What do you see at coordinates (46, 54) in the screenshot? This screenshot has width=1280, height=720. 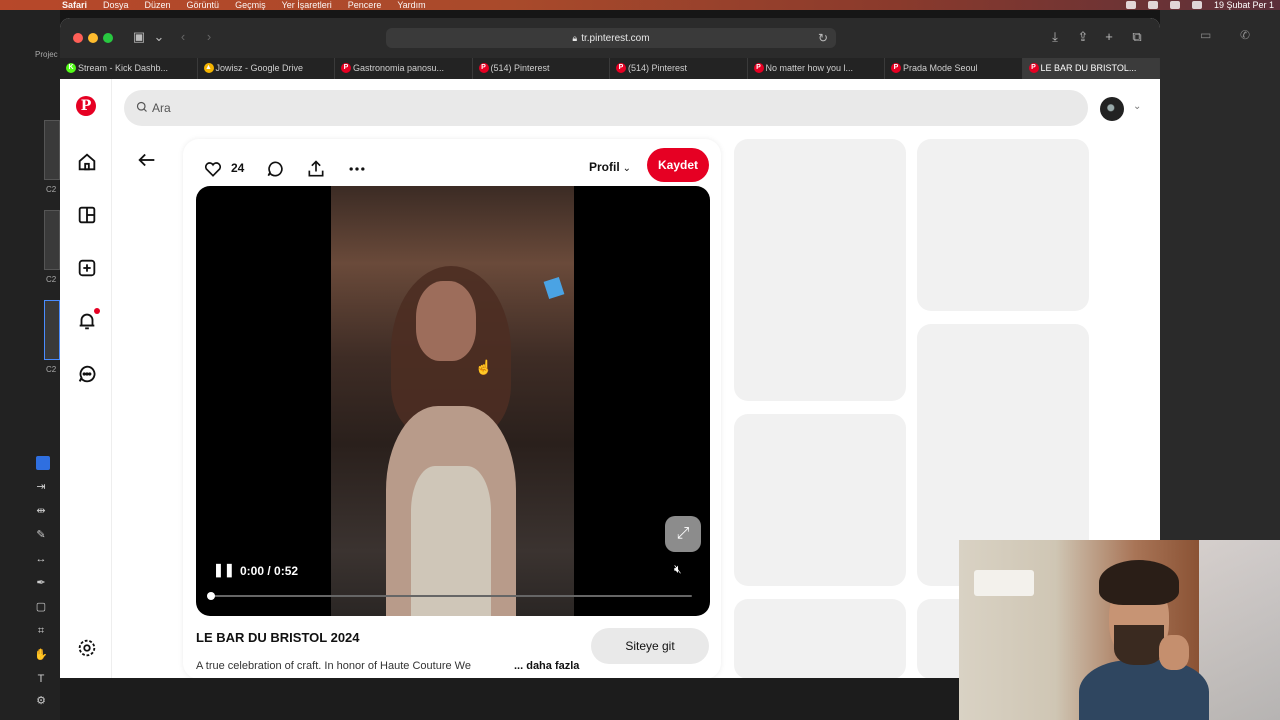 I see `project-panel-label: Projec` at bounding box center [46, 54].